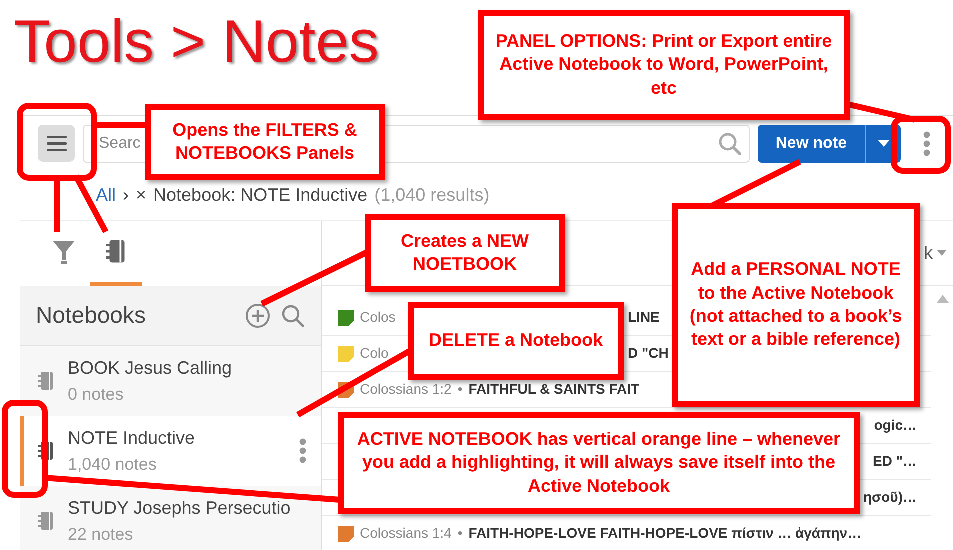 This screenshot has width=953, height=550. What do you see at coordinates (265, 142) in the screenshot?
I see `callout-tooltip: Opens the FILTERS & NOTEBOOKS Panels` at bounding box center [265, 142].